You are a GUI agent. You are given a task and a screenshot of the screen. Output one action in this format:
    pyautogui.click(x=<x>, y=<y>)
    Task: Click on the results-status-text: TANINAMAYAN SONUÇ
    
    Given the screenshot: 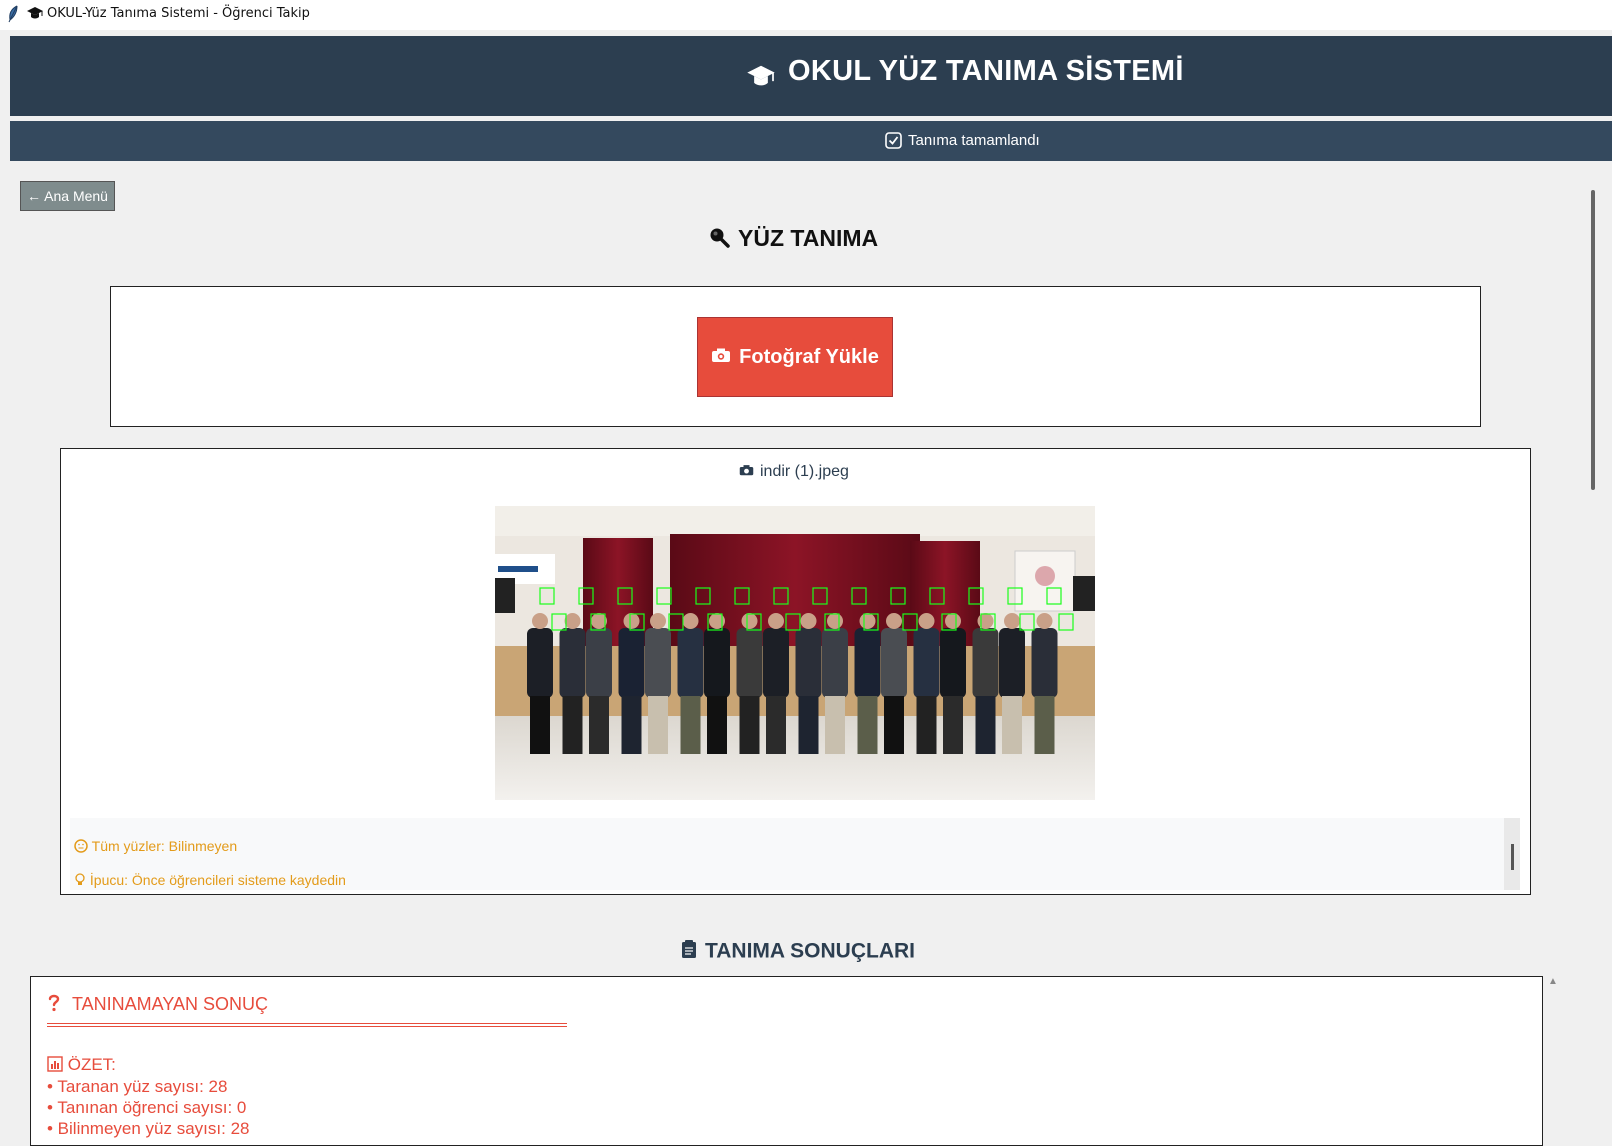 What is the action you would take?
    pyautogui.click(x=170, y=1004)
    